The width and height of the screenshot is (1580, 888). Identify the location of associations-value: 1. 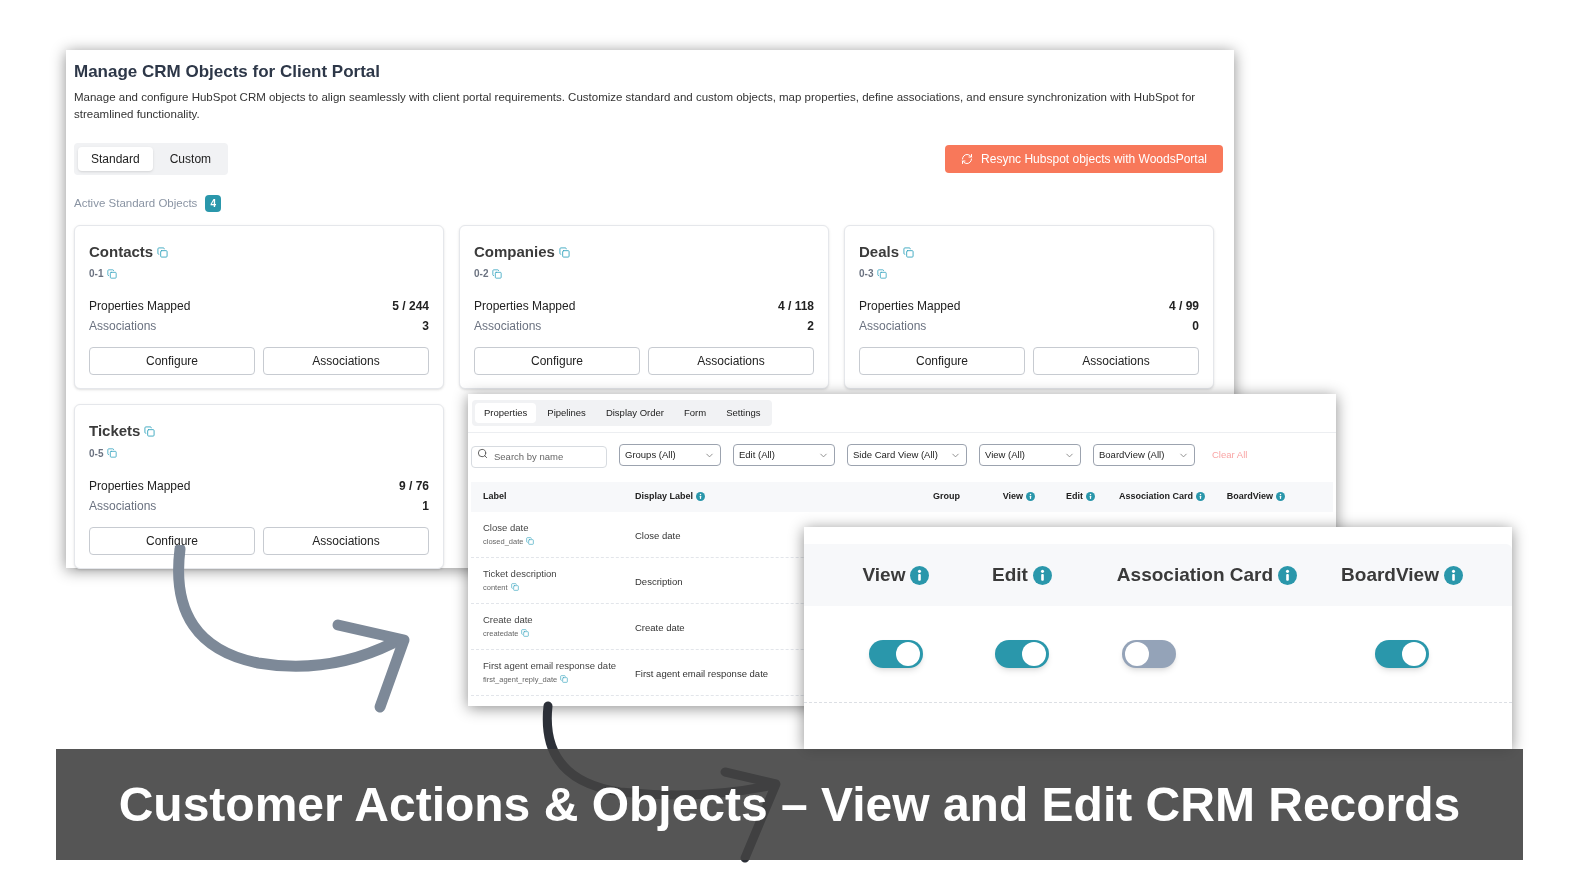
(425, 506).